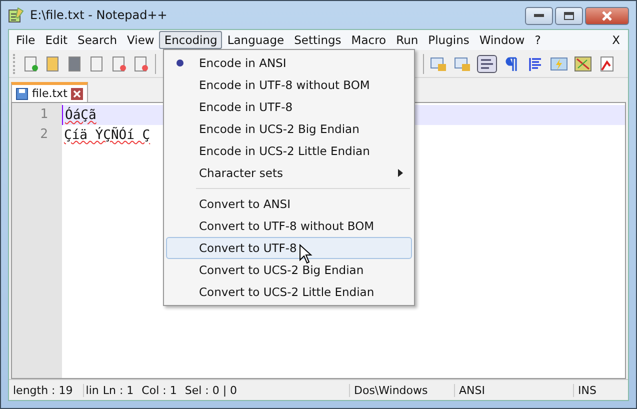 The width and height of the screenshot is (637, 409). What do you see at coordinates (448, 40) in the screenshot?
I see `menu-item: Plugins` at bounding box center [448, 40].